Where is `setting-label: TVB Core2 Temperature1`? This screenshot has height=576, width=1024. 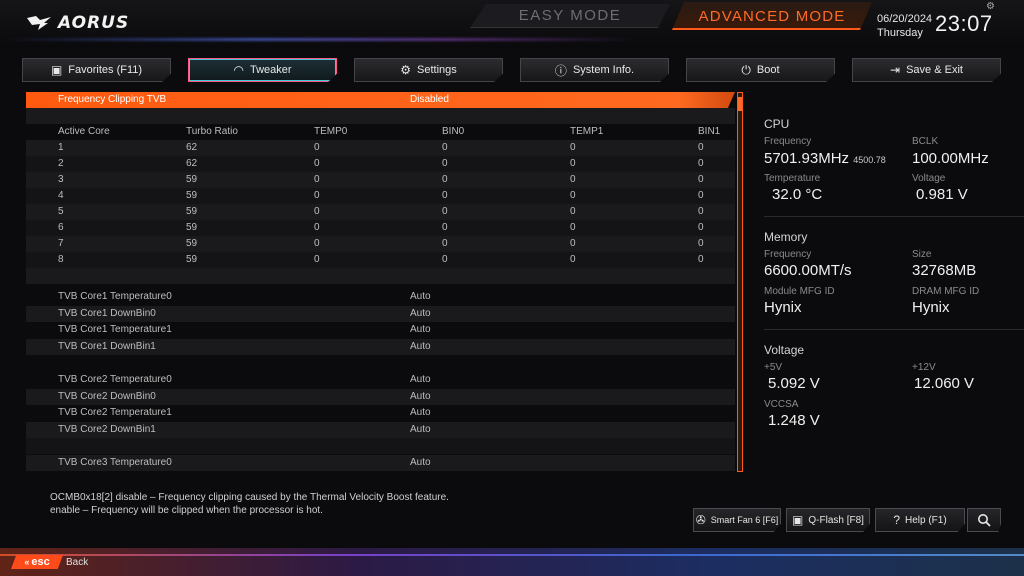 setting-label: TVB Core2 Temperature1 is located at coordinates (115, 412).